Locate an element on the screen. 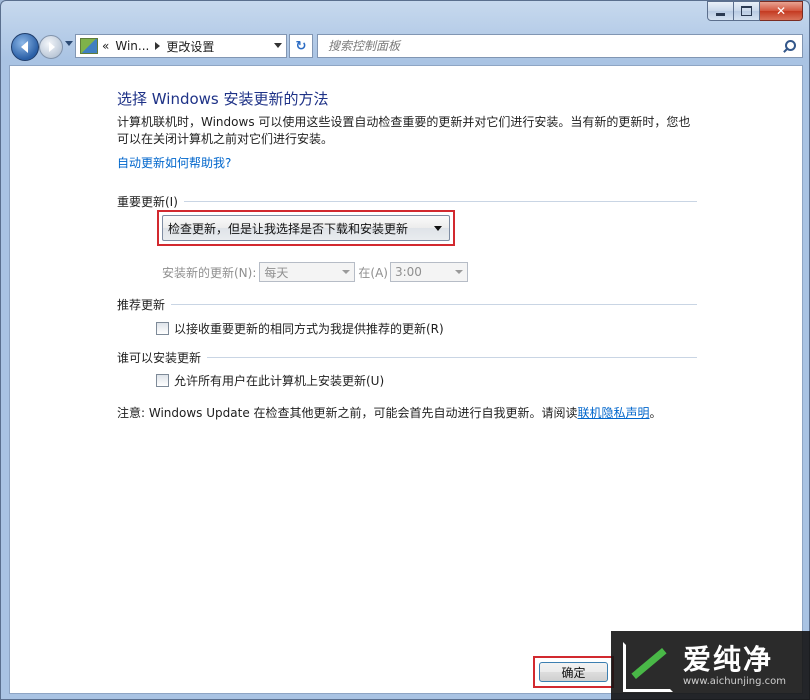 This screenshot has width=810, height=700. recommended-updates-label: 推荐更新 is located at coordinates (141, 305).